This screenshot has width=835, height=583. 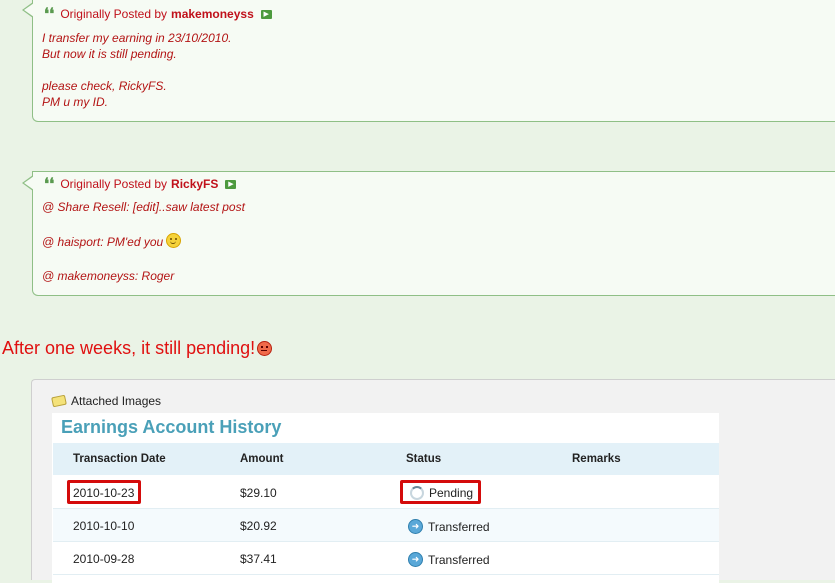 What do you see at coordinates (194, 184) in the screenshot?
I see `quote-author: RickyFS` at bounding box center [194, 184].